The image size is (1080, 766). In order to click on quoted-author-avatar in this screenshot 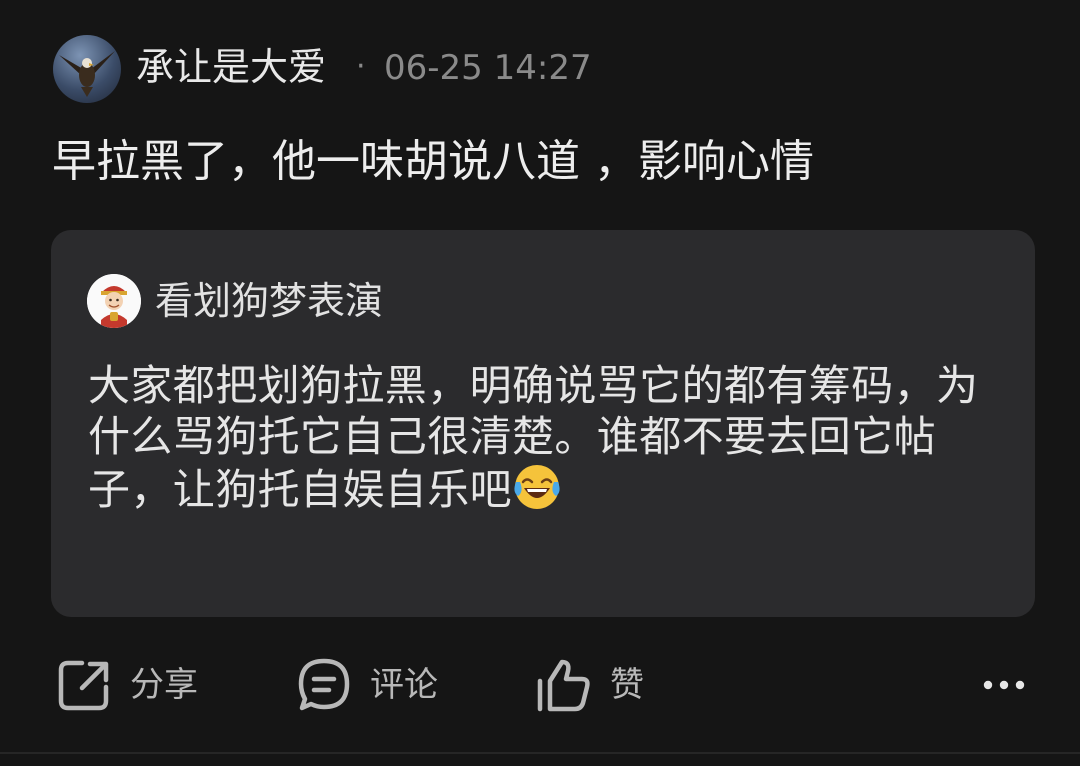, I will do `click(114, 301)`.